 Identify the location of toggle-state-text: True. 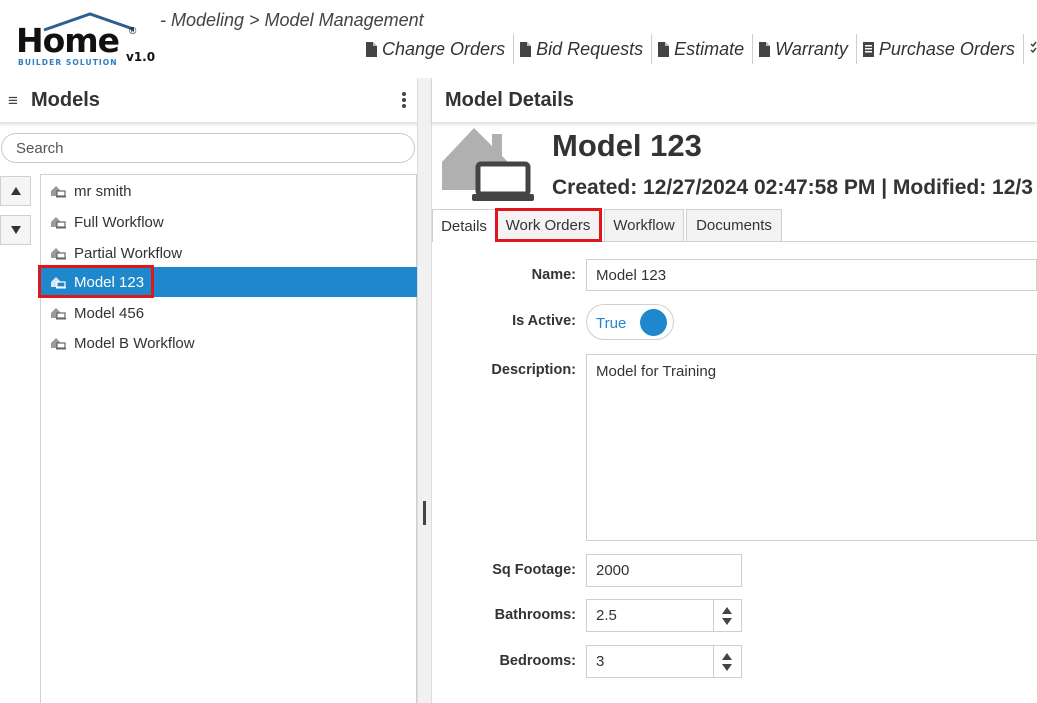
(611, 323).